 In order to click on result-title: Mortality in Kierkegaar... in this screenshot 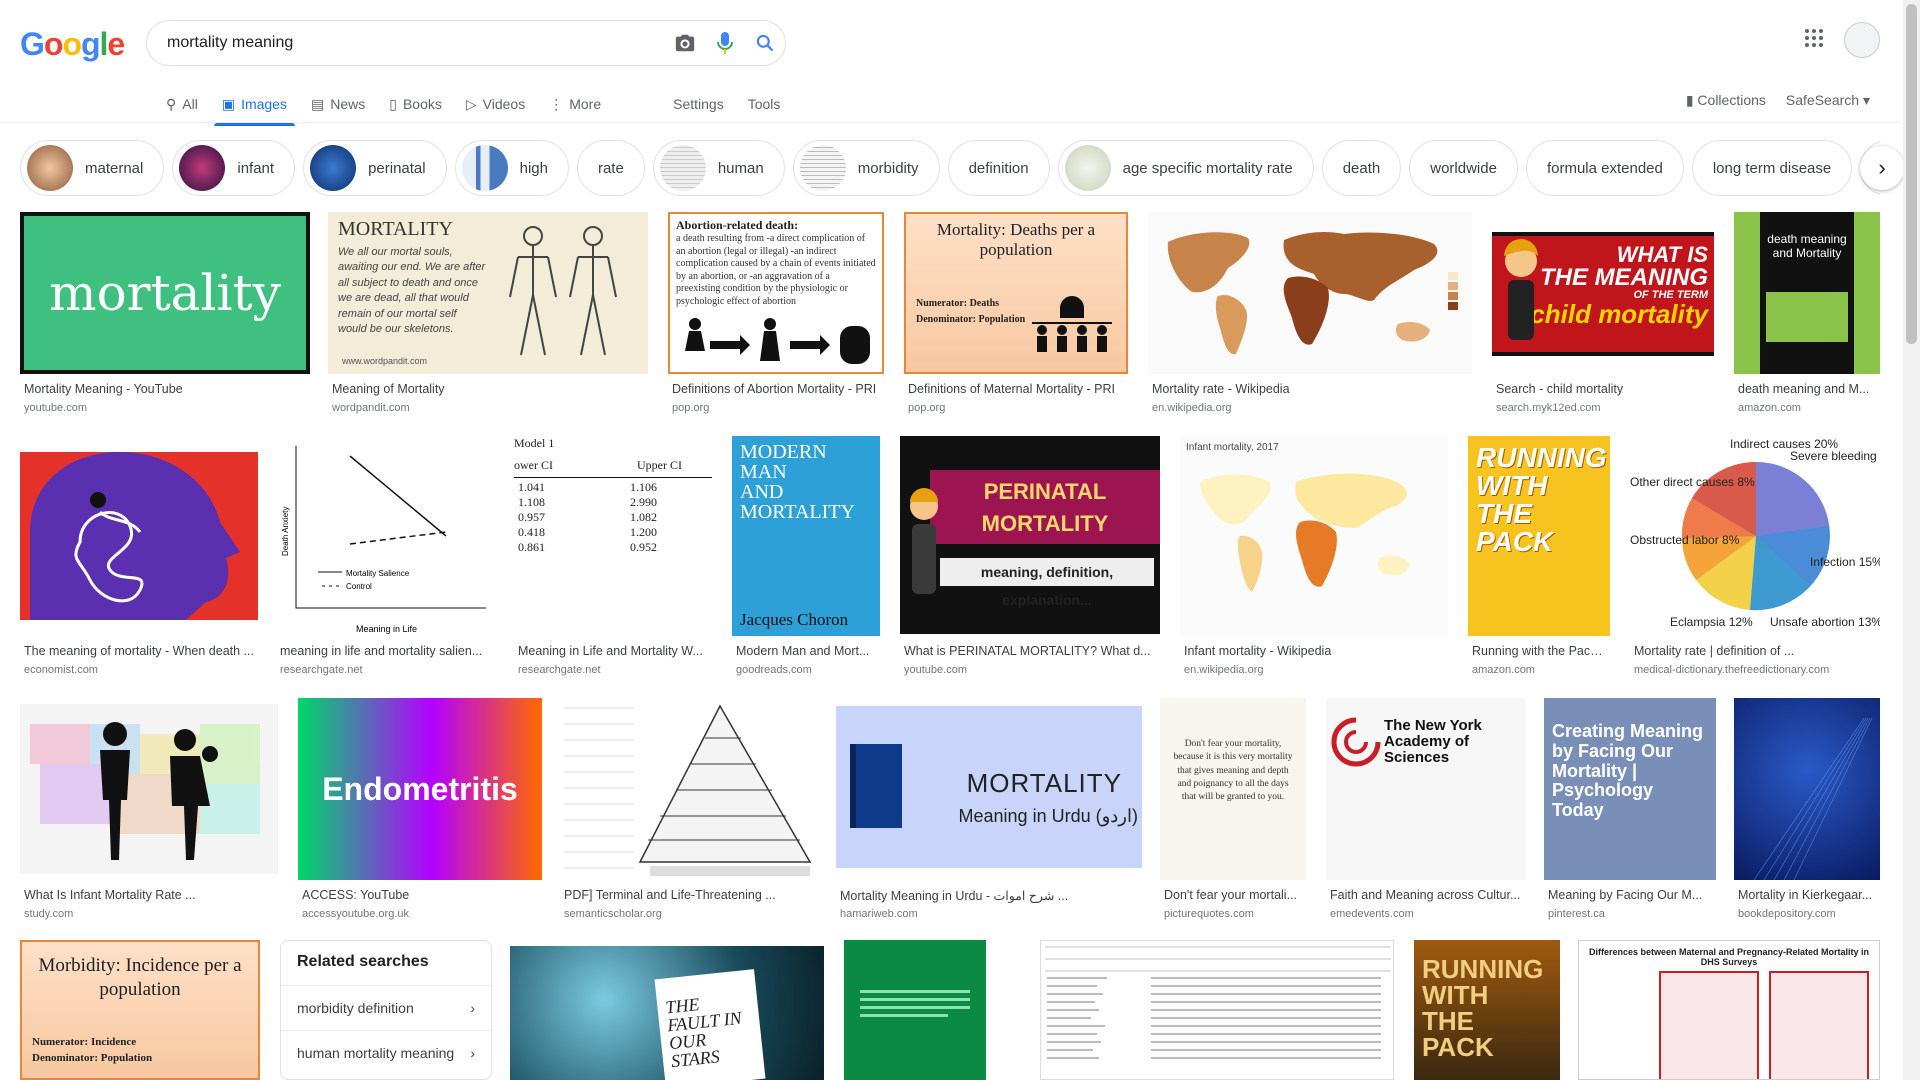, I will do `click(1807, 895)`.